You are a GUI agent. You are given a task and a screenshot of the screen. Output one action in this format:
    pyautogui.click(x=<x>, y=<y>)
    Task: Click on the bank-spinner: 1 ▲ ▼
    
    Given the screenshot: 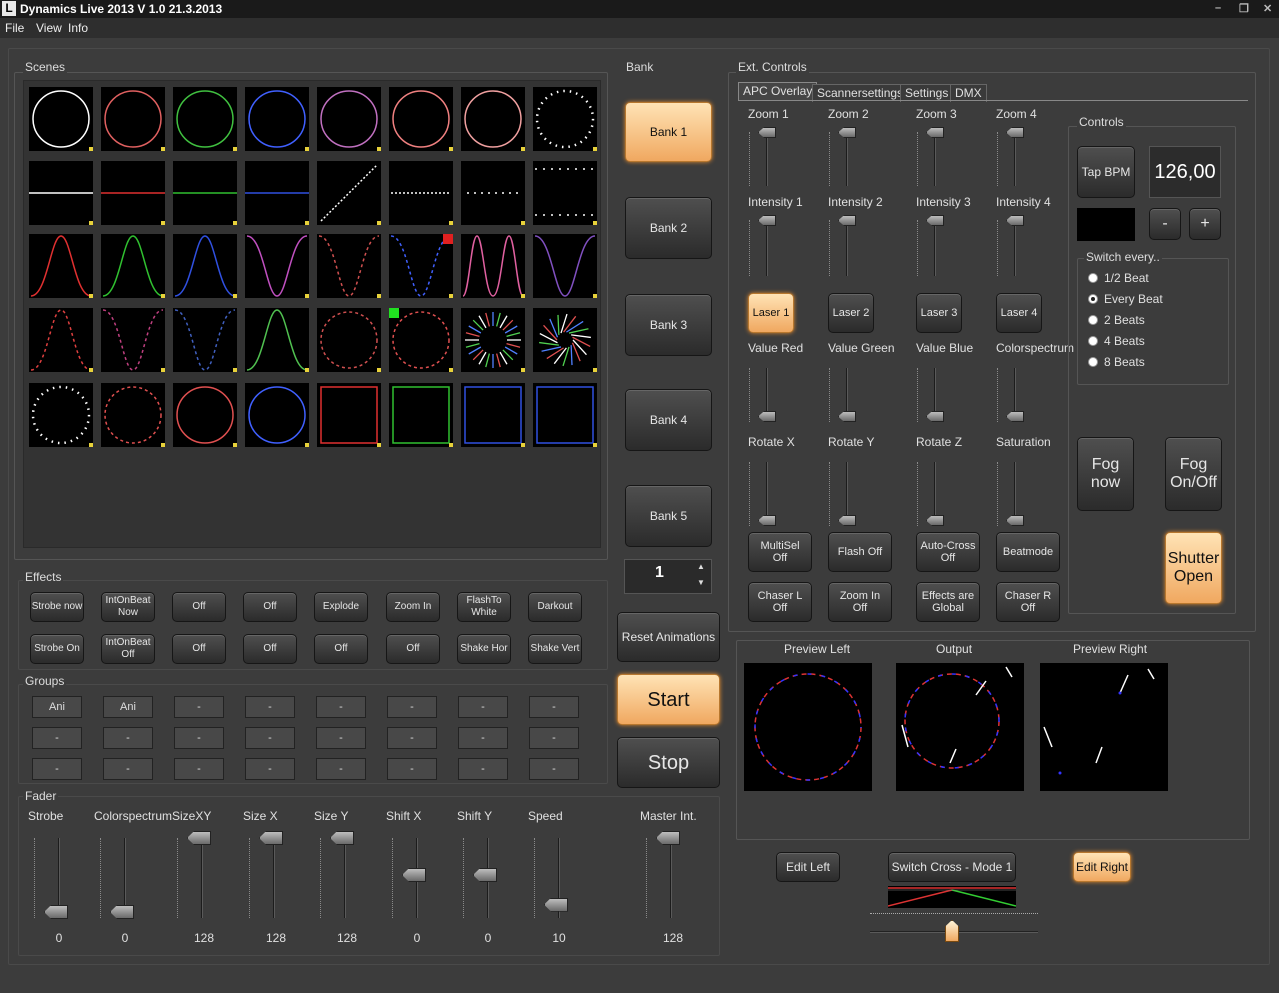 What is the action you would take?
    pyautogui.click(x=668, y=576)
    